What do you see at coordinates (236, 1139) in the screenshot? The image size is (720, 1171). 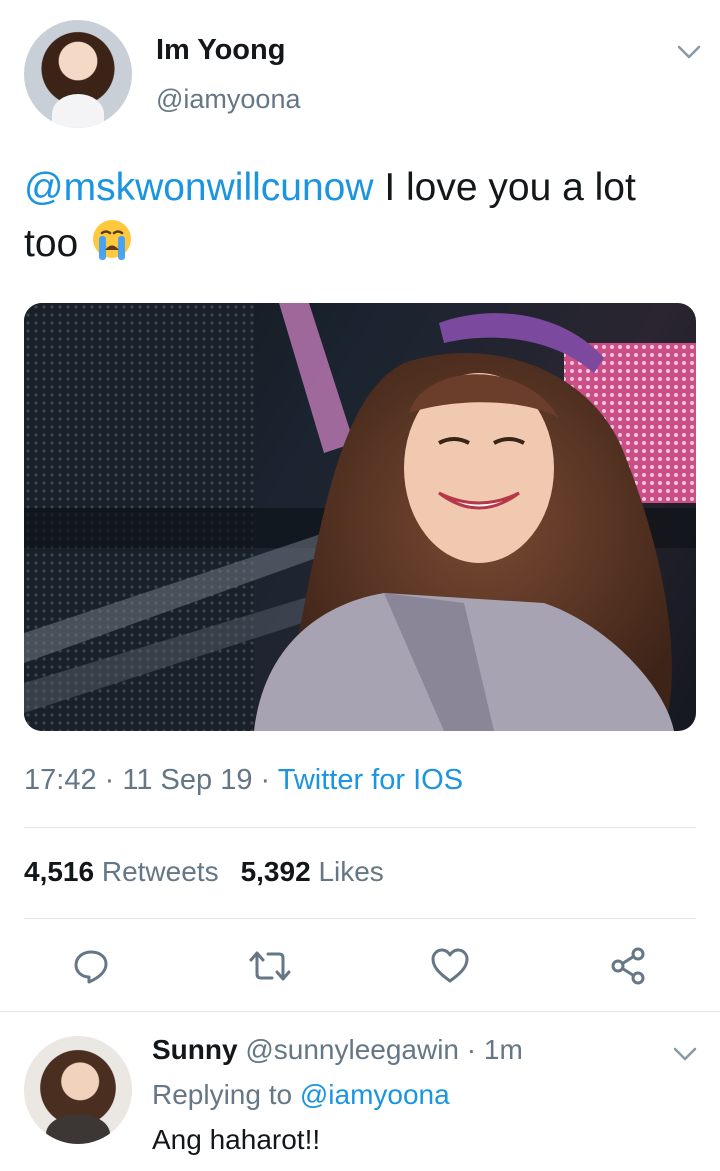 I see `reply-text: Ang haharot!!` at bounding box center [236, 1139].